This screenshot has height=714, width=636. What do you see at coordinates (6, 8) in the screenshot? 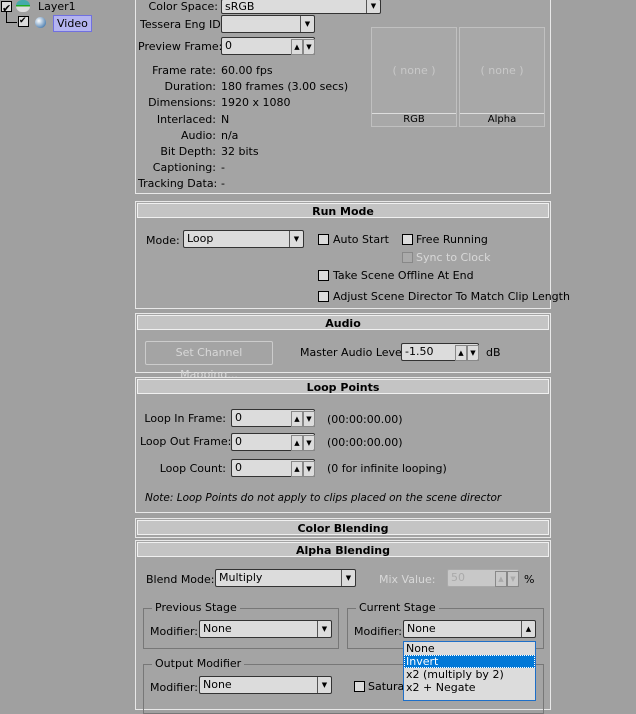
I see `layer-checkbox: ✔` at bounding box center [6, 8].